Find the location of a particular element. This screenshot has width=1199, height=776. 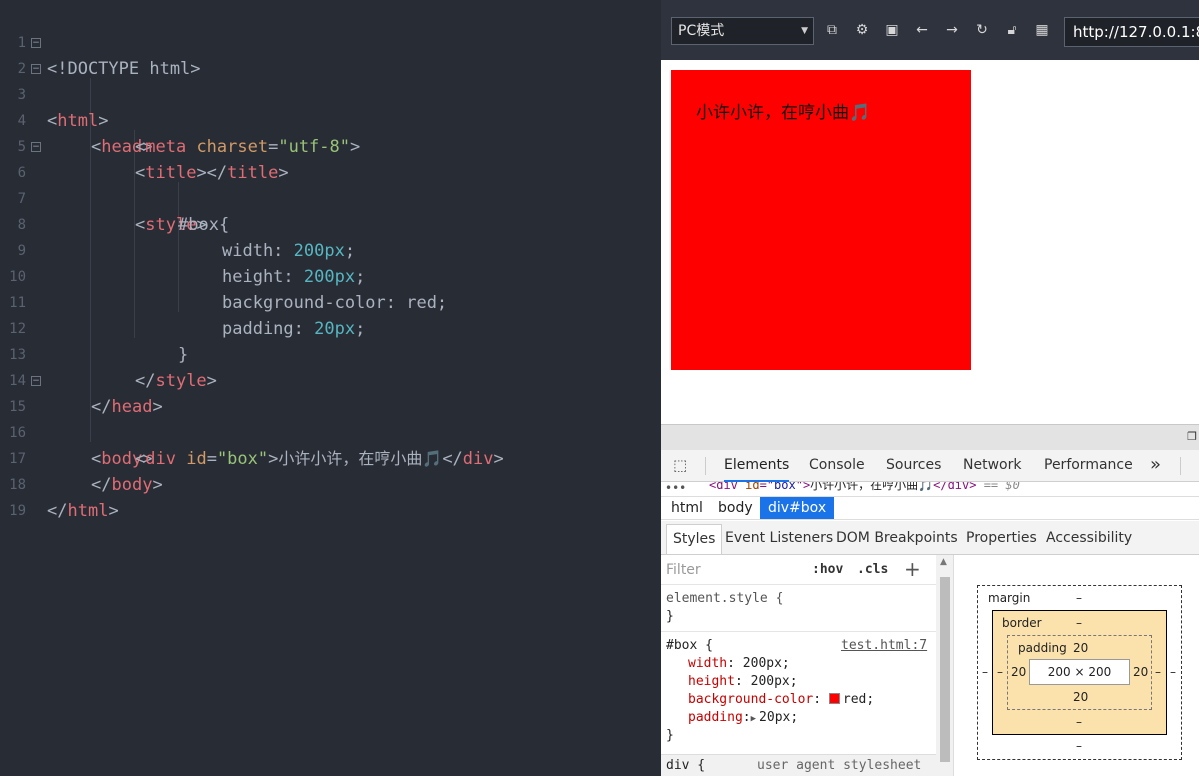

code-line: 3 − <head> is located at coordinates (330, 106).